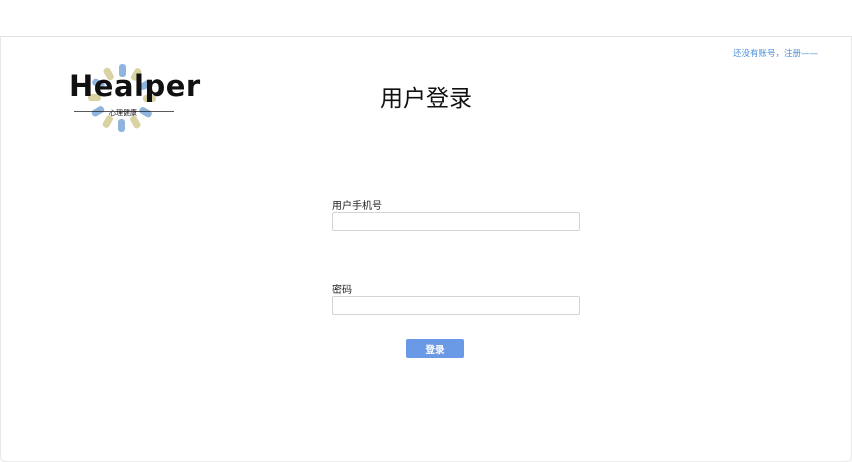 The image size is (852, 462). I want to click on phone-input, so click(456, 221).